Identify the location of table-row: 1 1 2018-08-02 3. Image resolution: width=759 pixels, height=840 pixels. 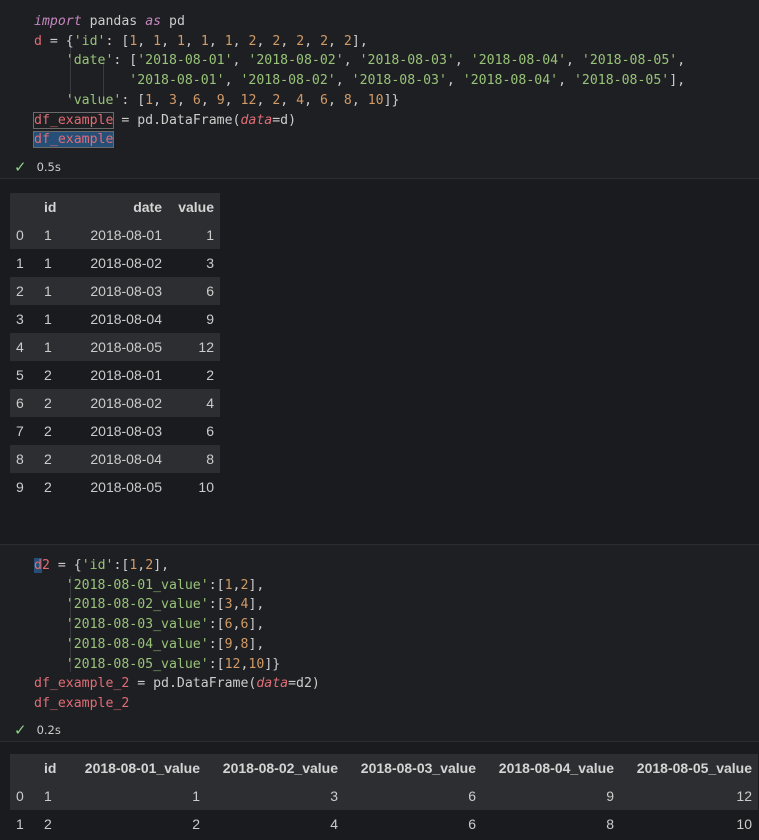
(115, 263).